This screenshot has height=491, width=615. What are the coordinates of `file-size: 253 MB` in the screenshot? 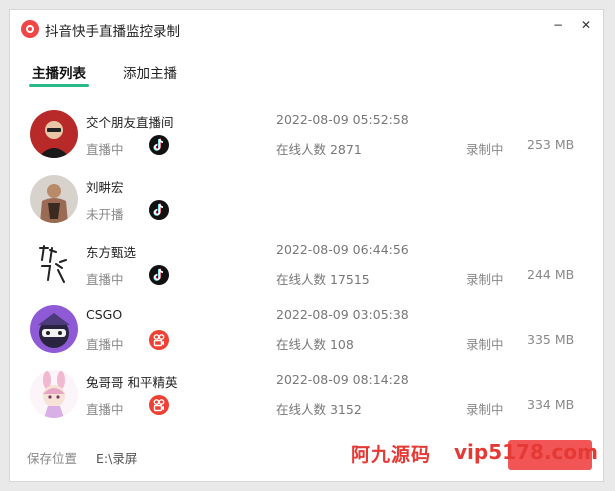 It's located at (551, 144).